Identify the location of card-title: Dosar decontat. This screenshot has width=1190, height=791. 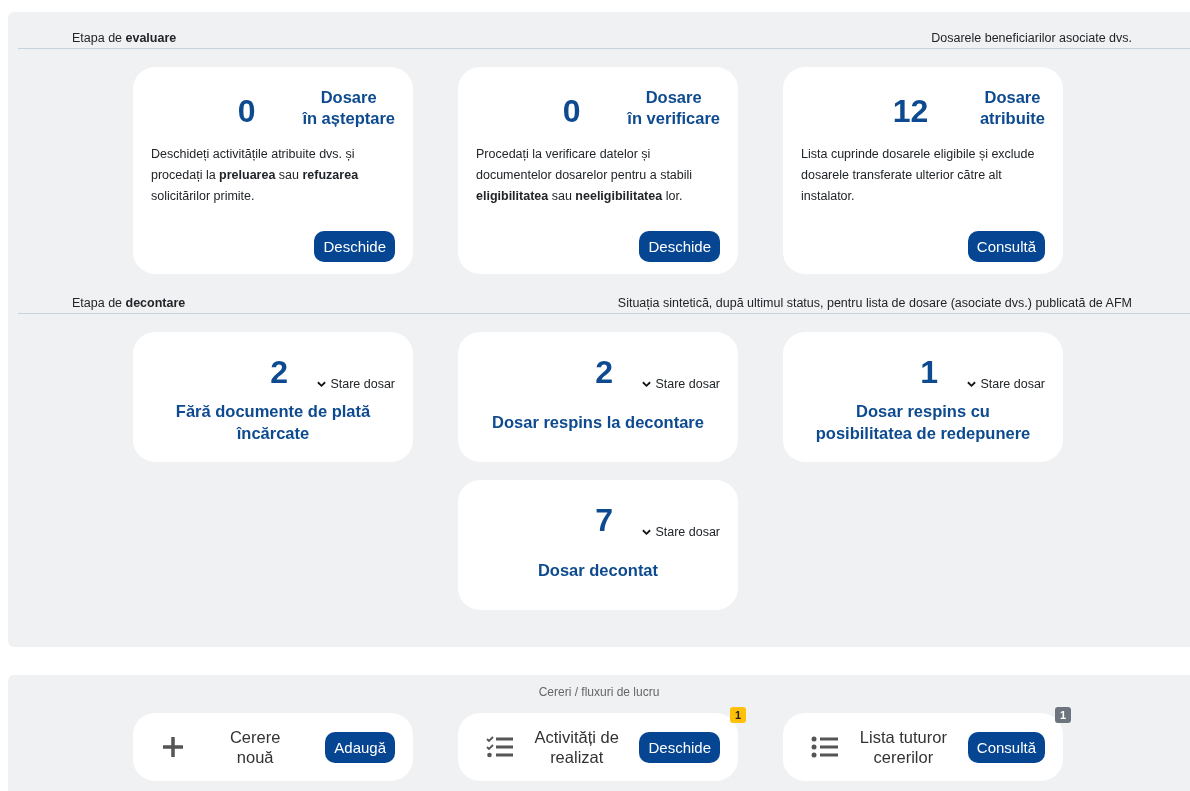
(598, 570).